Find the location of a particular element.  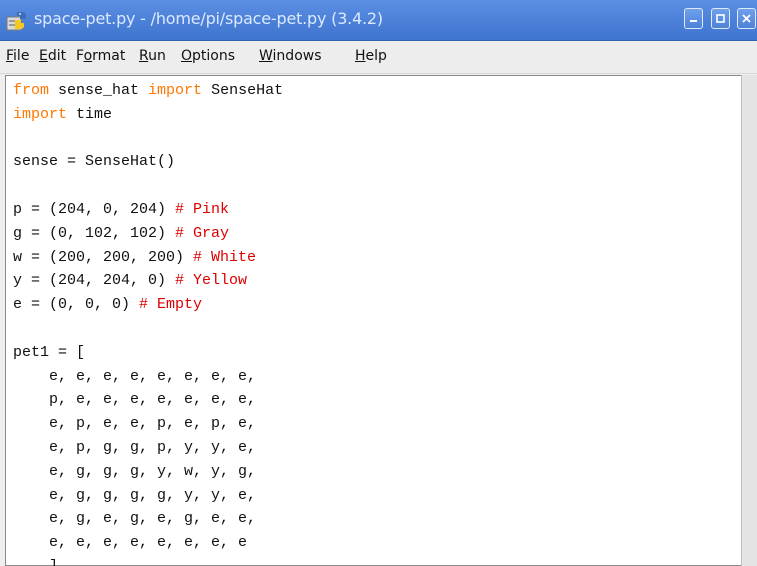

code-line-4: sense = SenseHat() is located at coordinates (94, 162).